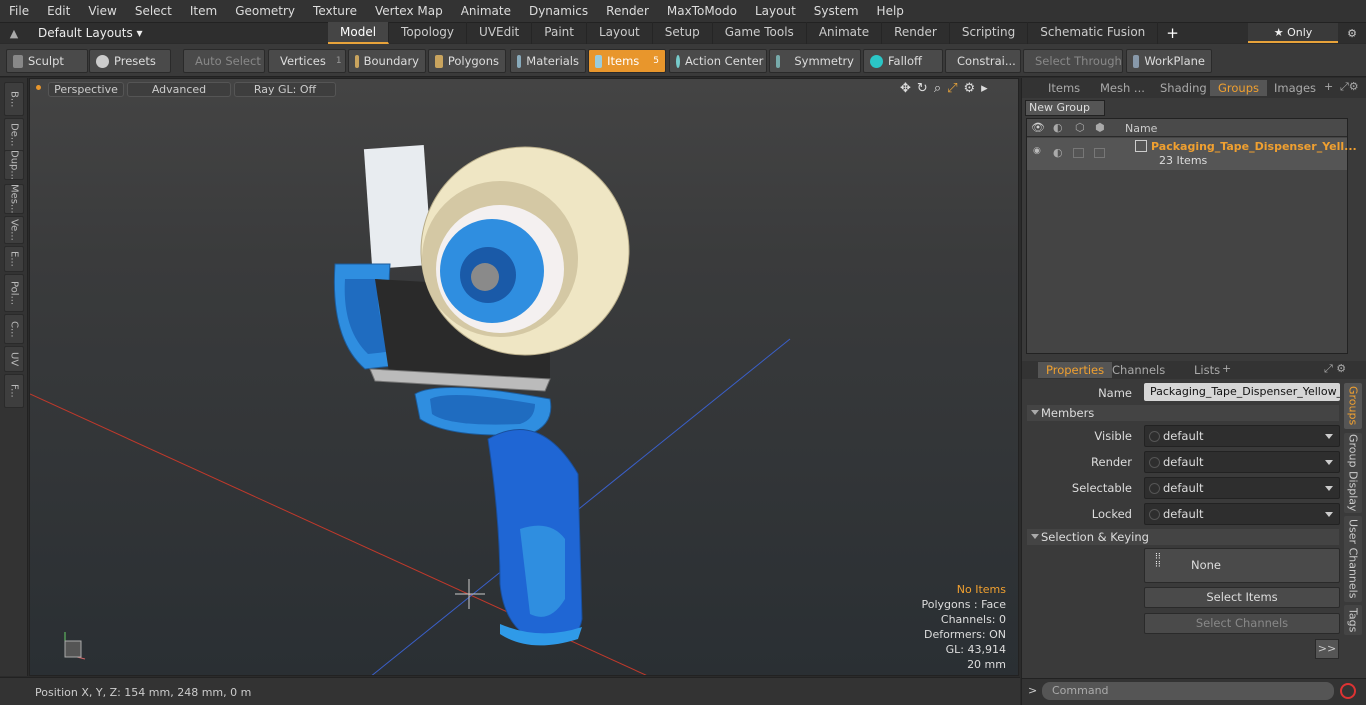 This screenshot has width=1366, height=705. I want to click on select-through-button: Select Through, so click(1073, 61).